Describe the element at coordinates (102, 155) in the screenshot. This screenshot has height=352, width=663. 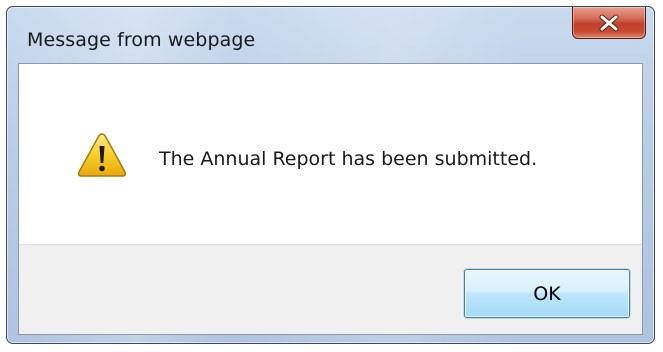
I see `warning-icon` at that location.